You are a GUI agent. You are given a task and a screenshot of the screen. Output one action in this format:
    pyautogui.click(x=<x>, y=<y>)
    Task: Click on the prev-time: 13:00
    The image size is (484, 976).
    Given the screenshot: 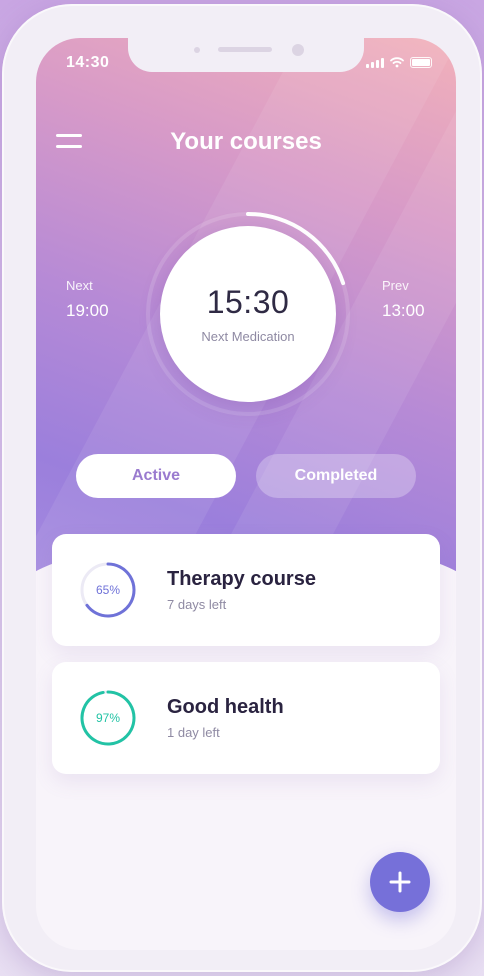 What is the action you would take?
    pyautogui.click(x=403, y=310)
    